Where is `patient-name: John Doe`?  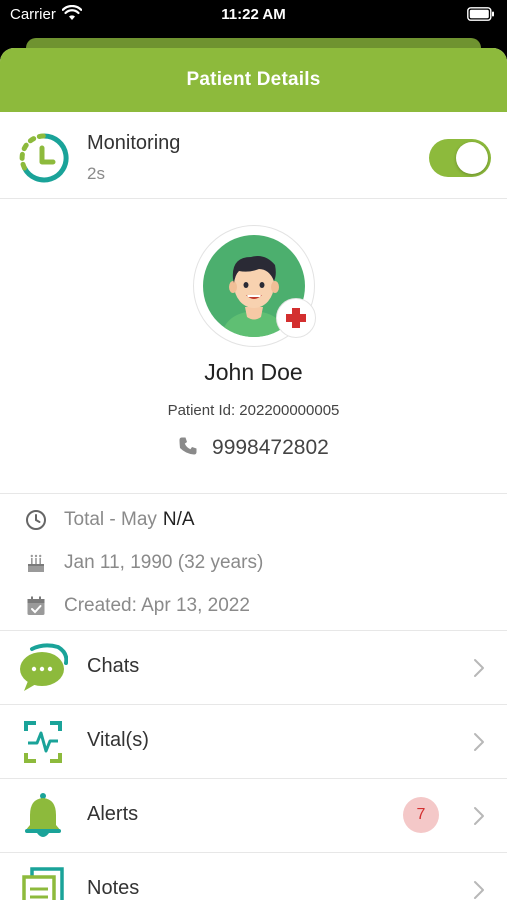 patient-name: John Doe is located at coordinates (253, 372).